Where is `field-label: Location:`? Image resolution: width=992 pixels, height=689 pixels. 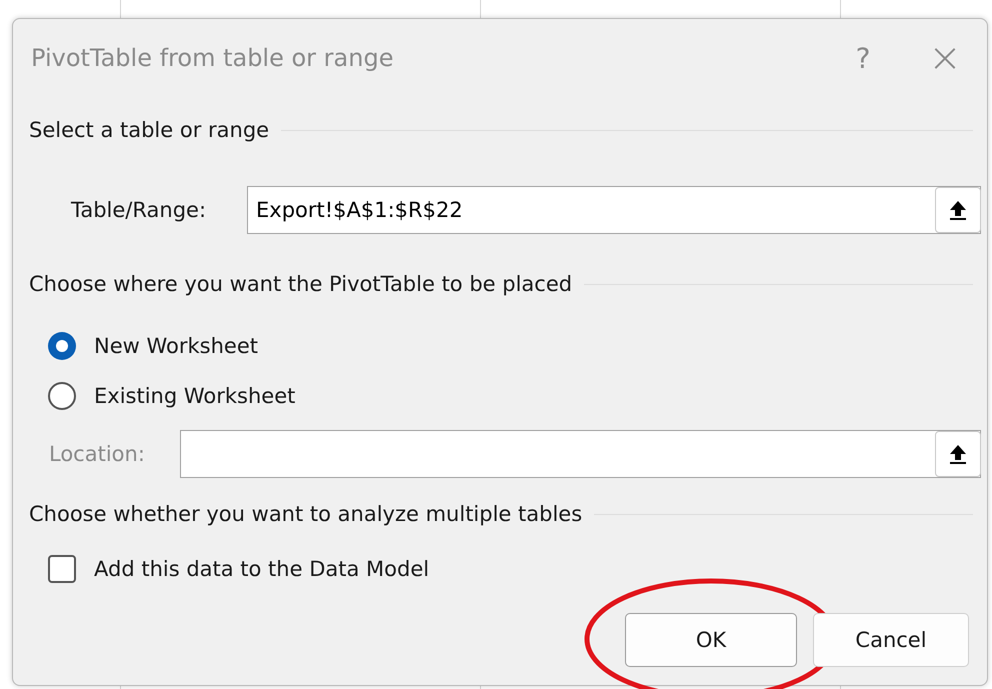 field-label: Location: is located at coordinates (97, 454).